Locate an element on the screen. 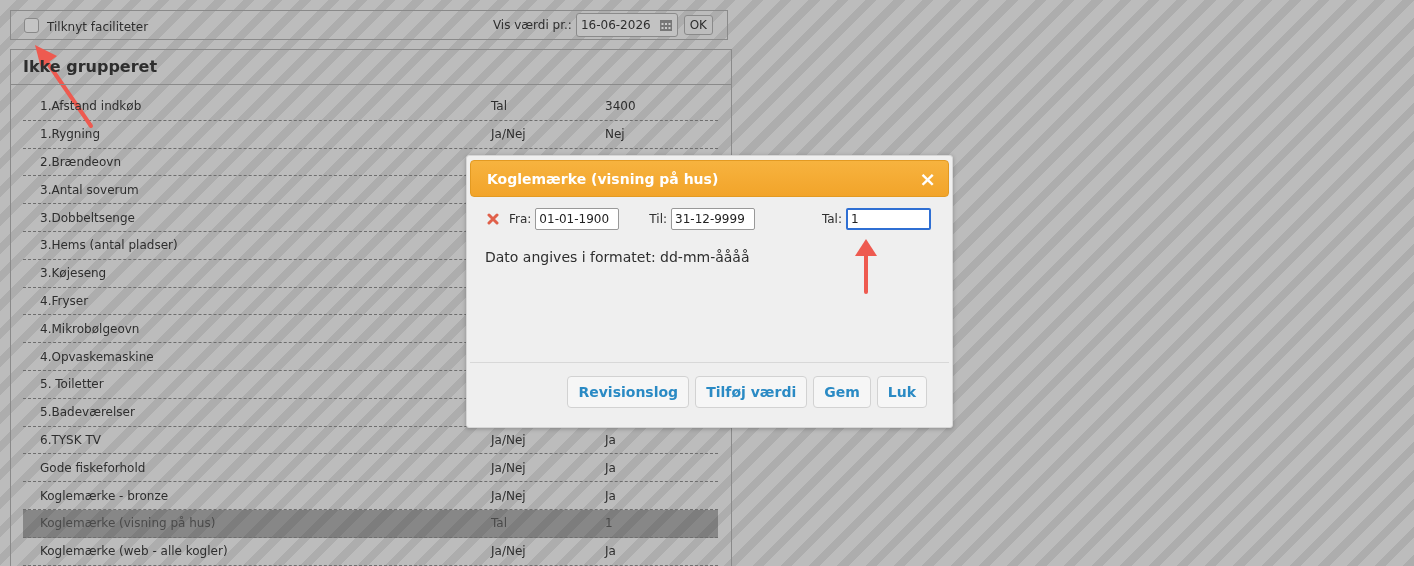 This screenshot has height=566, width=1414. row-name: 4.Mikrobølgeovn is located at coordinates (90, 328).